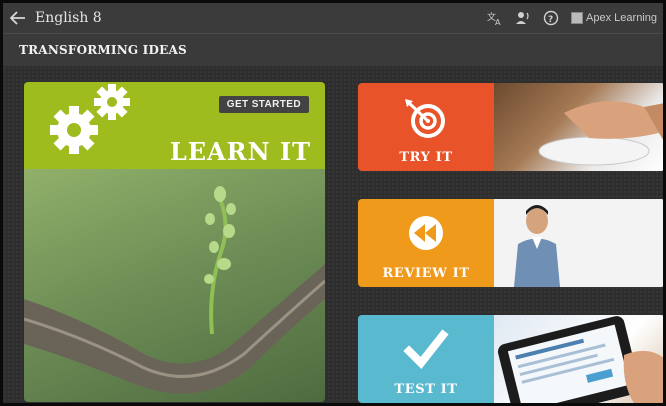 This screenshot has height=406, width=666. I want to click on review-it-photo, so click(578, 243).